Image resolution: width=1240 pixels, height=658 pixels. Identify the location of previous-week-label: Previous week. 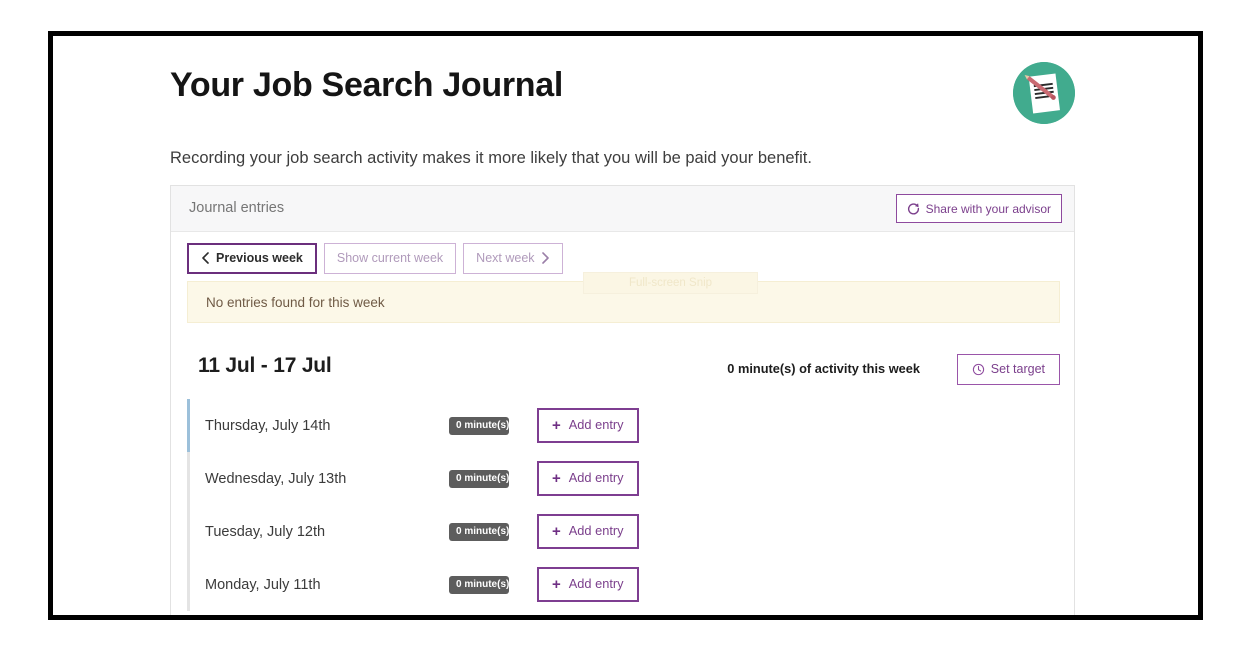
(259, 258).